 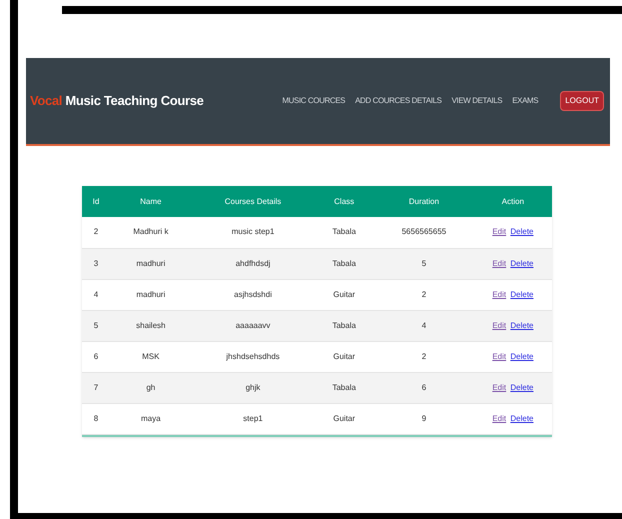 What do you see at coordinates (344, 201) in the screenshot?
I see `column-header: Class` at bounding box center [344, 201].